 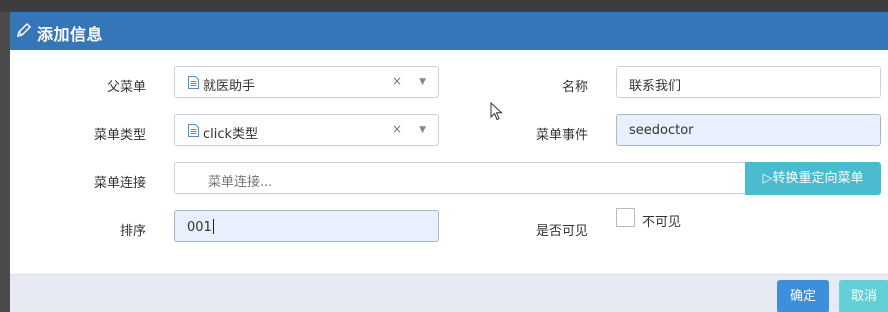 I want to click on sort-input: 001, so click(x=306, y=226).